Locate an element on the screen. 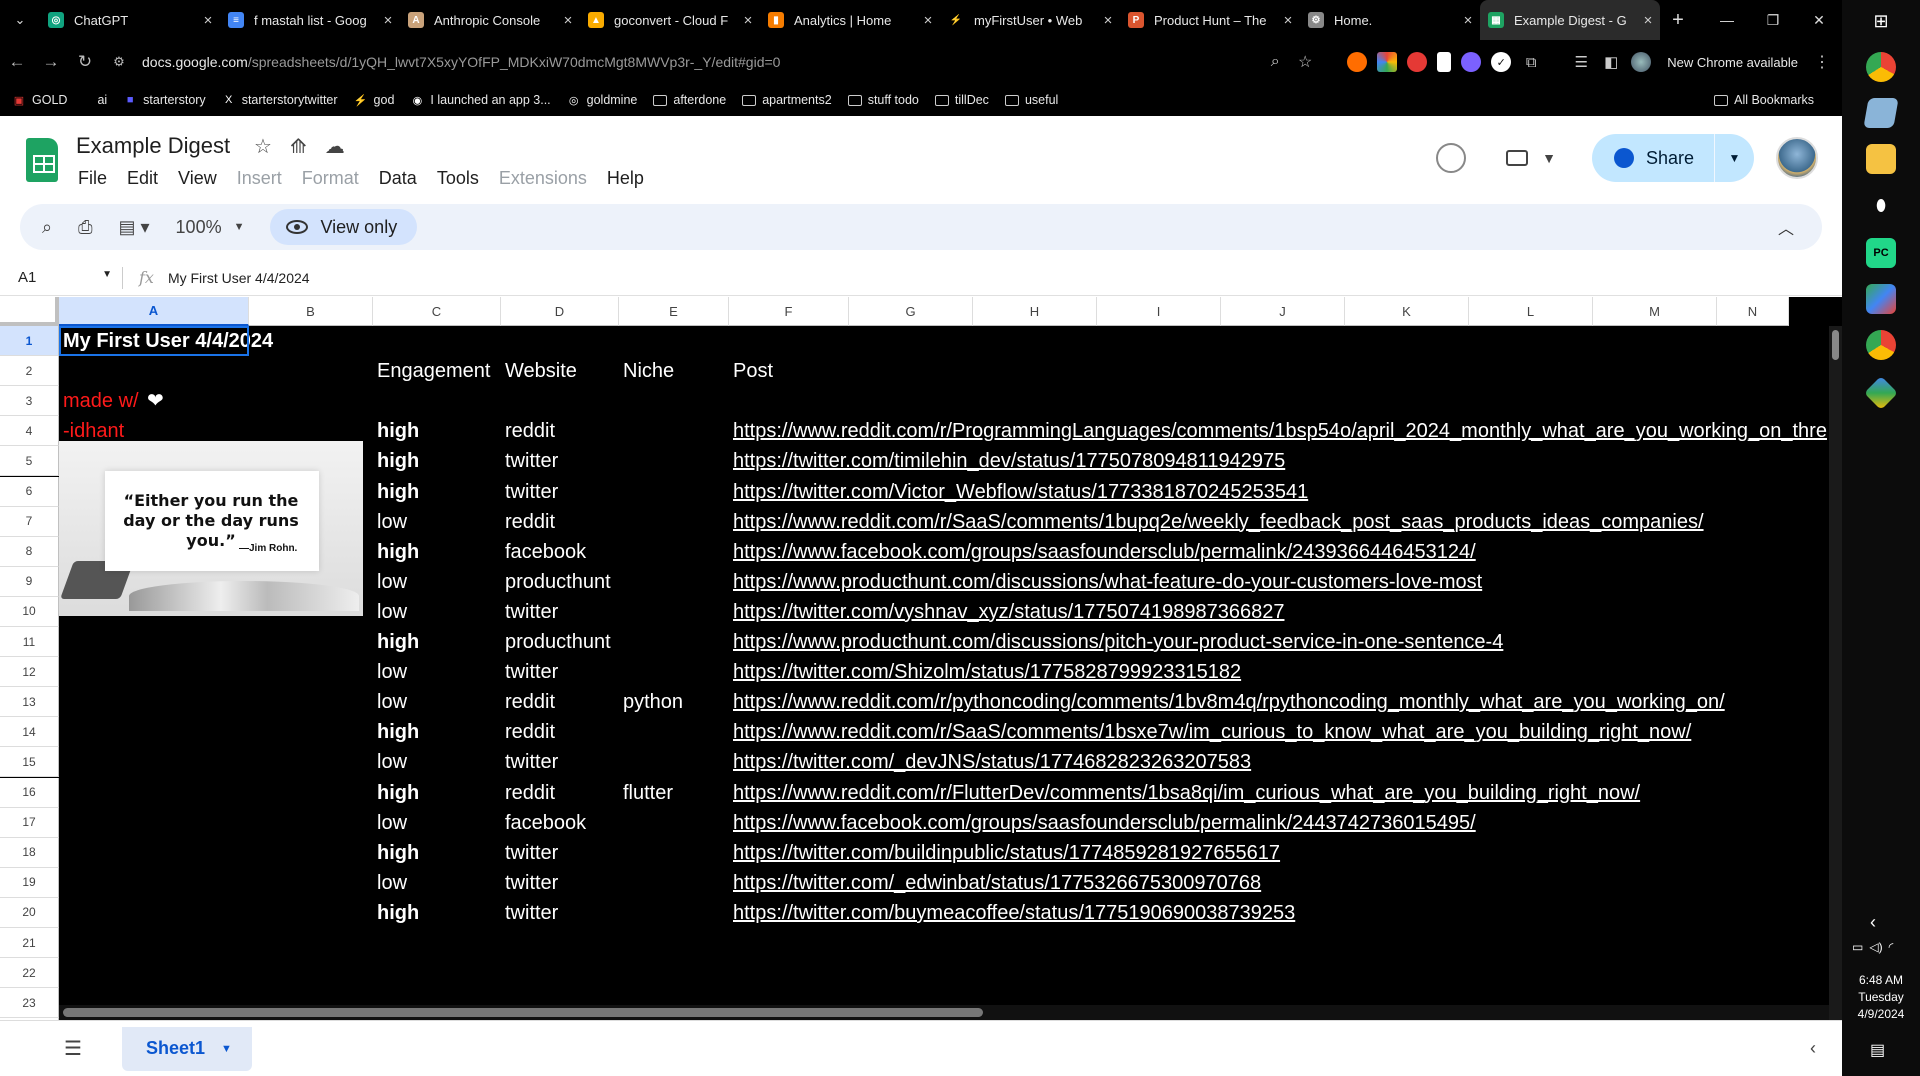 Image resolution: width=1920 pixels, height=1076 pixels. bookmark-item: afterdone is located at coordinates (689, 100).